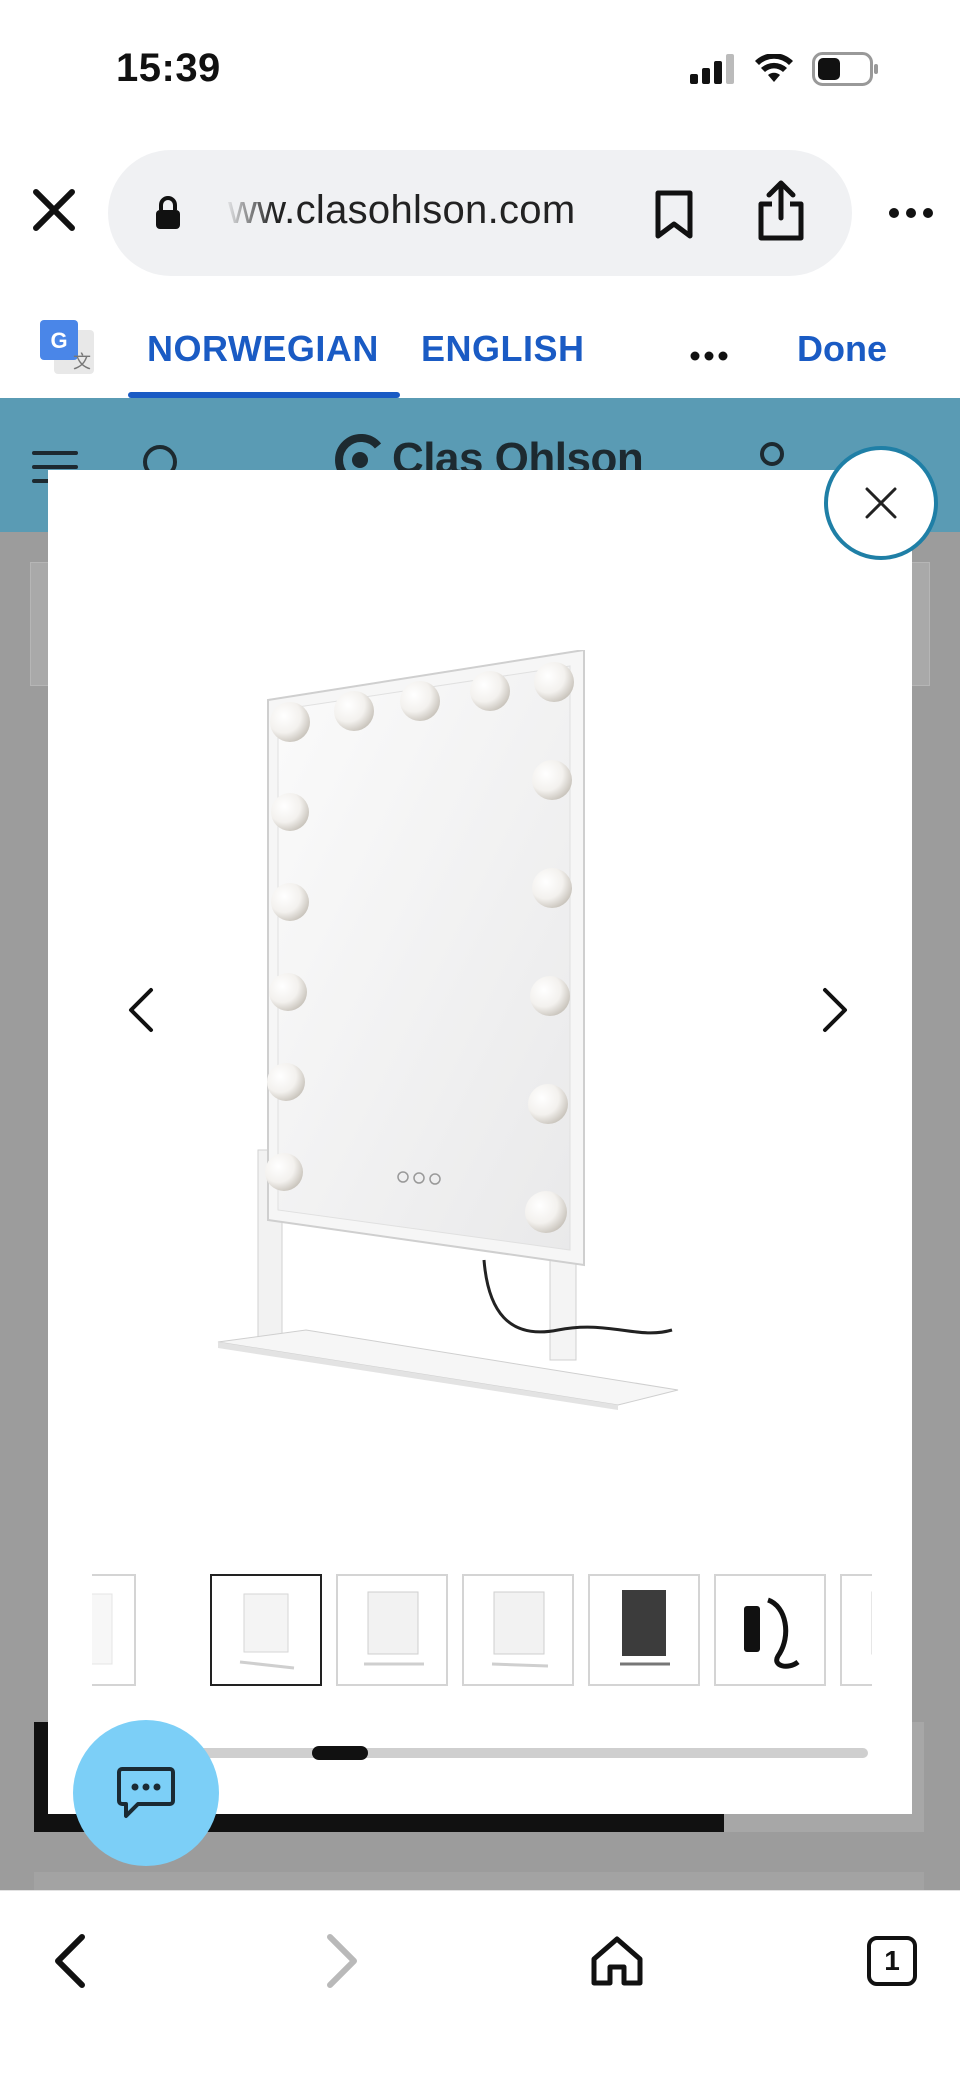 Image resolution: width=960 pixels, height=2081 pixels. What do you see at coordinates (168, 68) in the screenshot?
I see `status-time: 15:39` at bounding box center [168, 68].